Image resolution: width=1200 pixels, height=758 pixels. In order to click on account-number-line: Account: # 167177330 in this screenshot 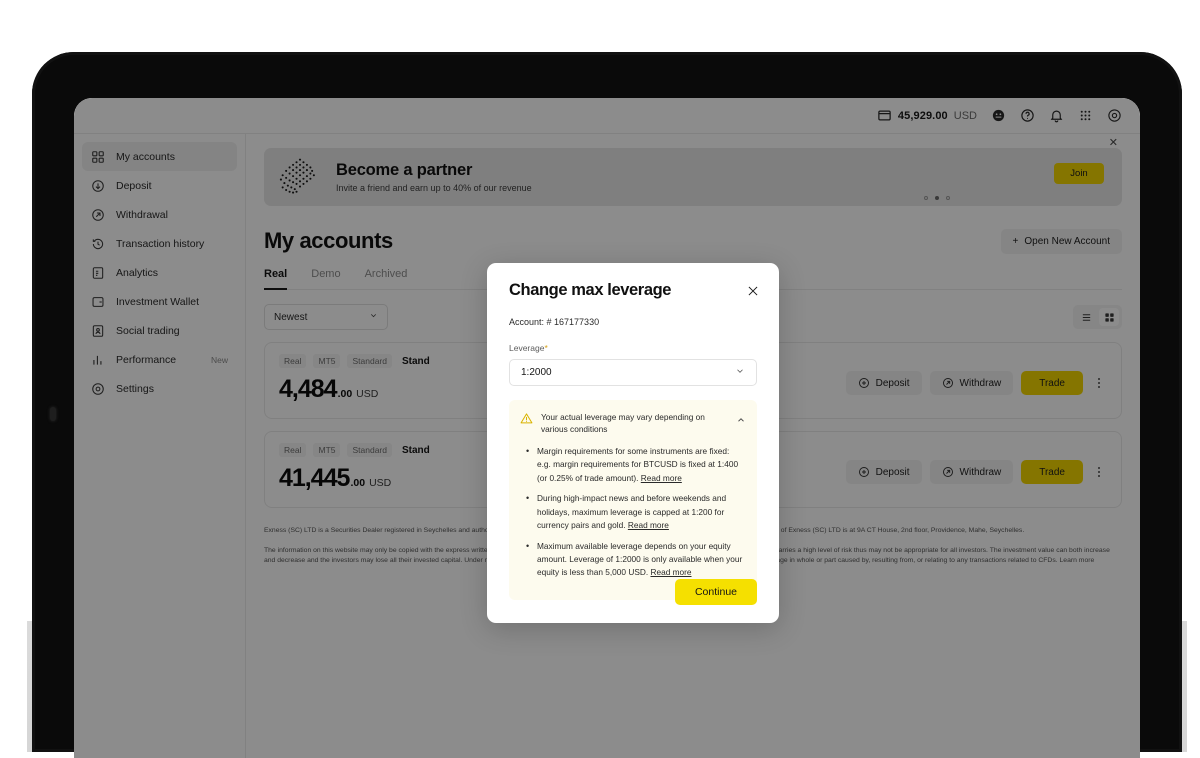, I will do `click(554, 322)`.